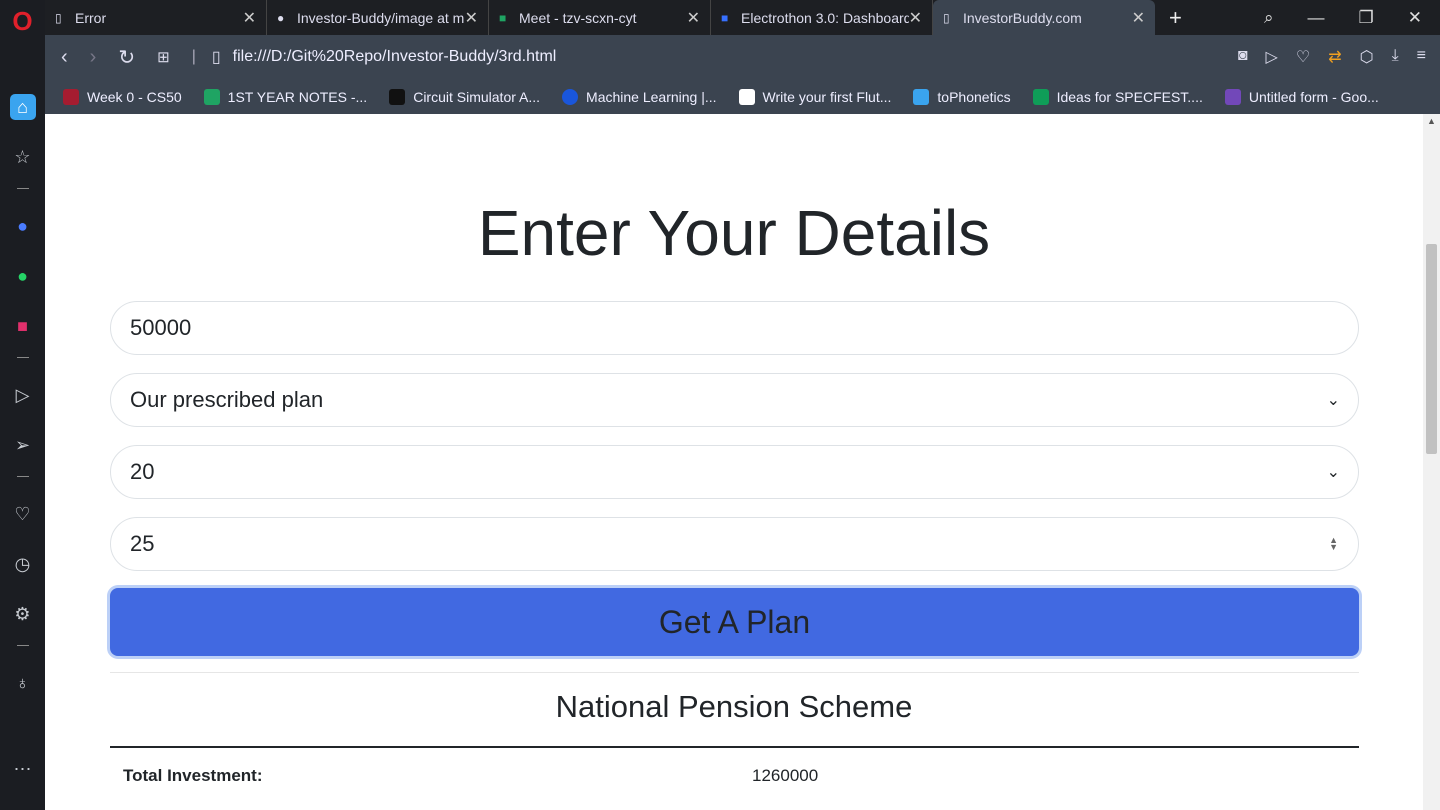  Describe the element at coordinates (142, 471) in the screenshot. I see `years-value: 20` at that location.